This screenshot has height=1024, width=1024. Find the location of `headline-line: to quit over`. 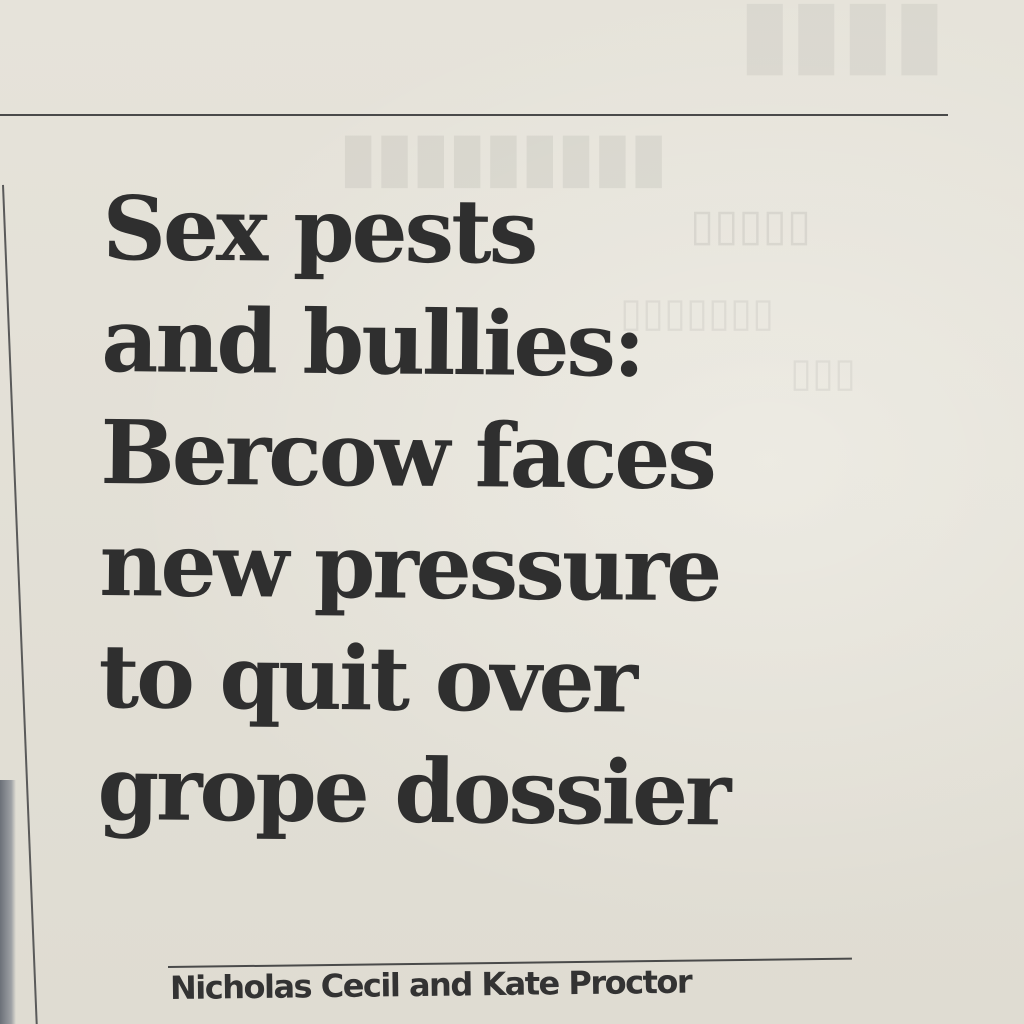

headline-line: to quit over is located at coordinates (367, 678).